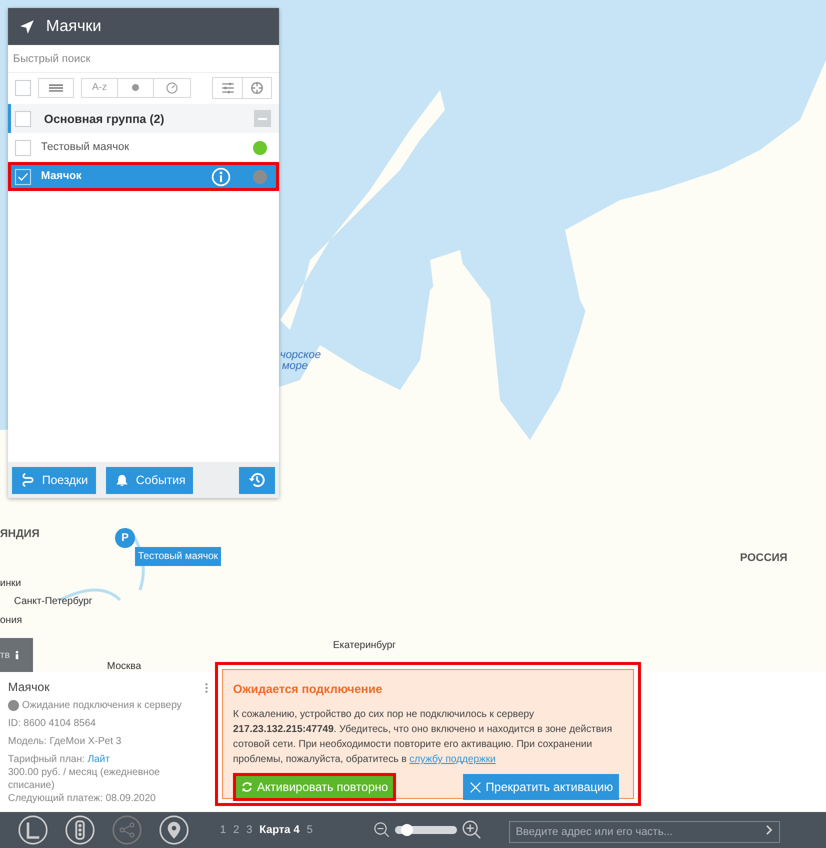 This screenshot has height=848, width=826. Describe the element at coordinates (150, 480) in the screenshot. I see `panel-footer-button: События` at that location.